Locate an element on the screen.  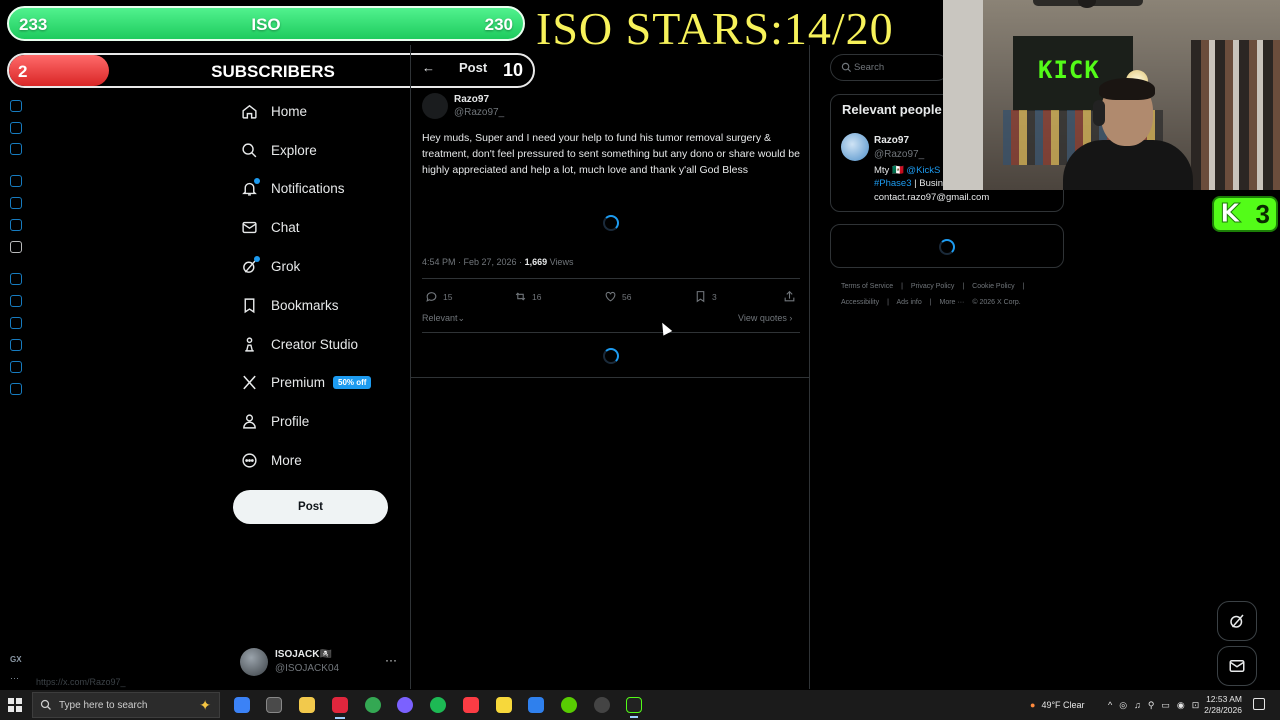
notification-center-icon is located at coordinates (1259, 704).